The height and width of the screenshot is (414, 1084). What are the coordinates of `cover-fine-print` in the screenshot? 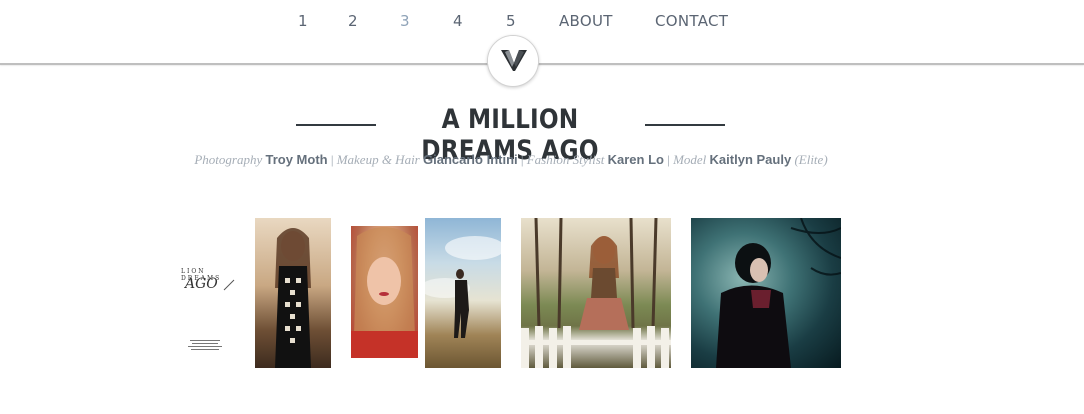 It's located at (206, 346).